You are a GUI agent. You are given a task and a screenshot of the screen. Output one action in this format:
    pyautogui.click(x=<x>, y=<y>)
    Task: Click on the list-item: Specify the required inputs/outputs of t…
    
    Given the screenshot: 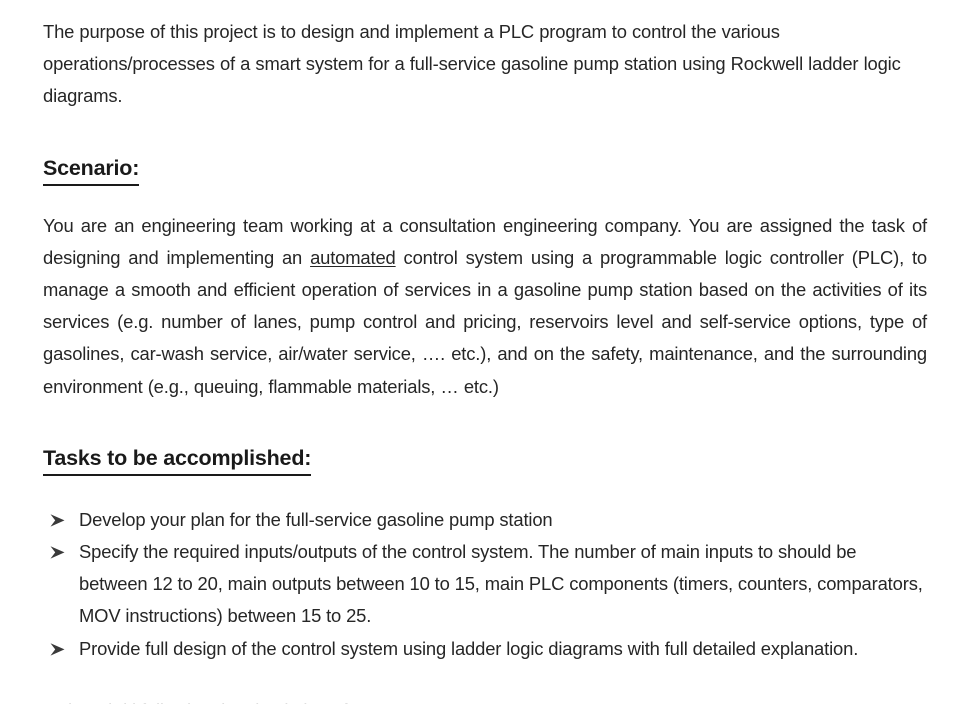 What is the action you would take?
    pyautogui.click(x=485, y=584)
    